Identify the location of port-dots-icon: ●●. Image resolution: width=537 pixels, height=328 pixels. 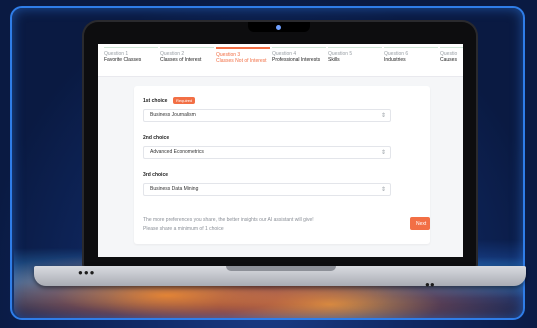
(430, 284).